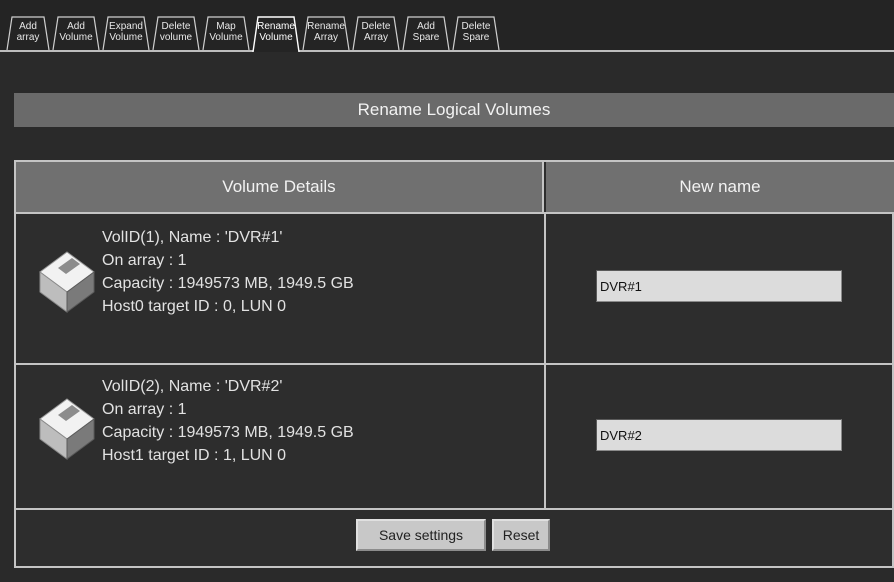  I want to click on tab-delete-array: Delete Array, so click(376, 32).